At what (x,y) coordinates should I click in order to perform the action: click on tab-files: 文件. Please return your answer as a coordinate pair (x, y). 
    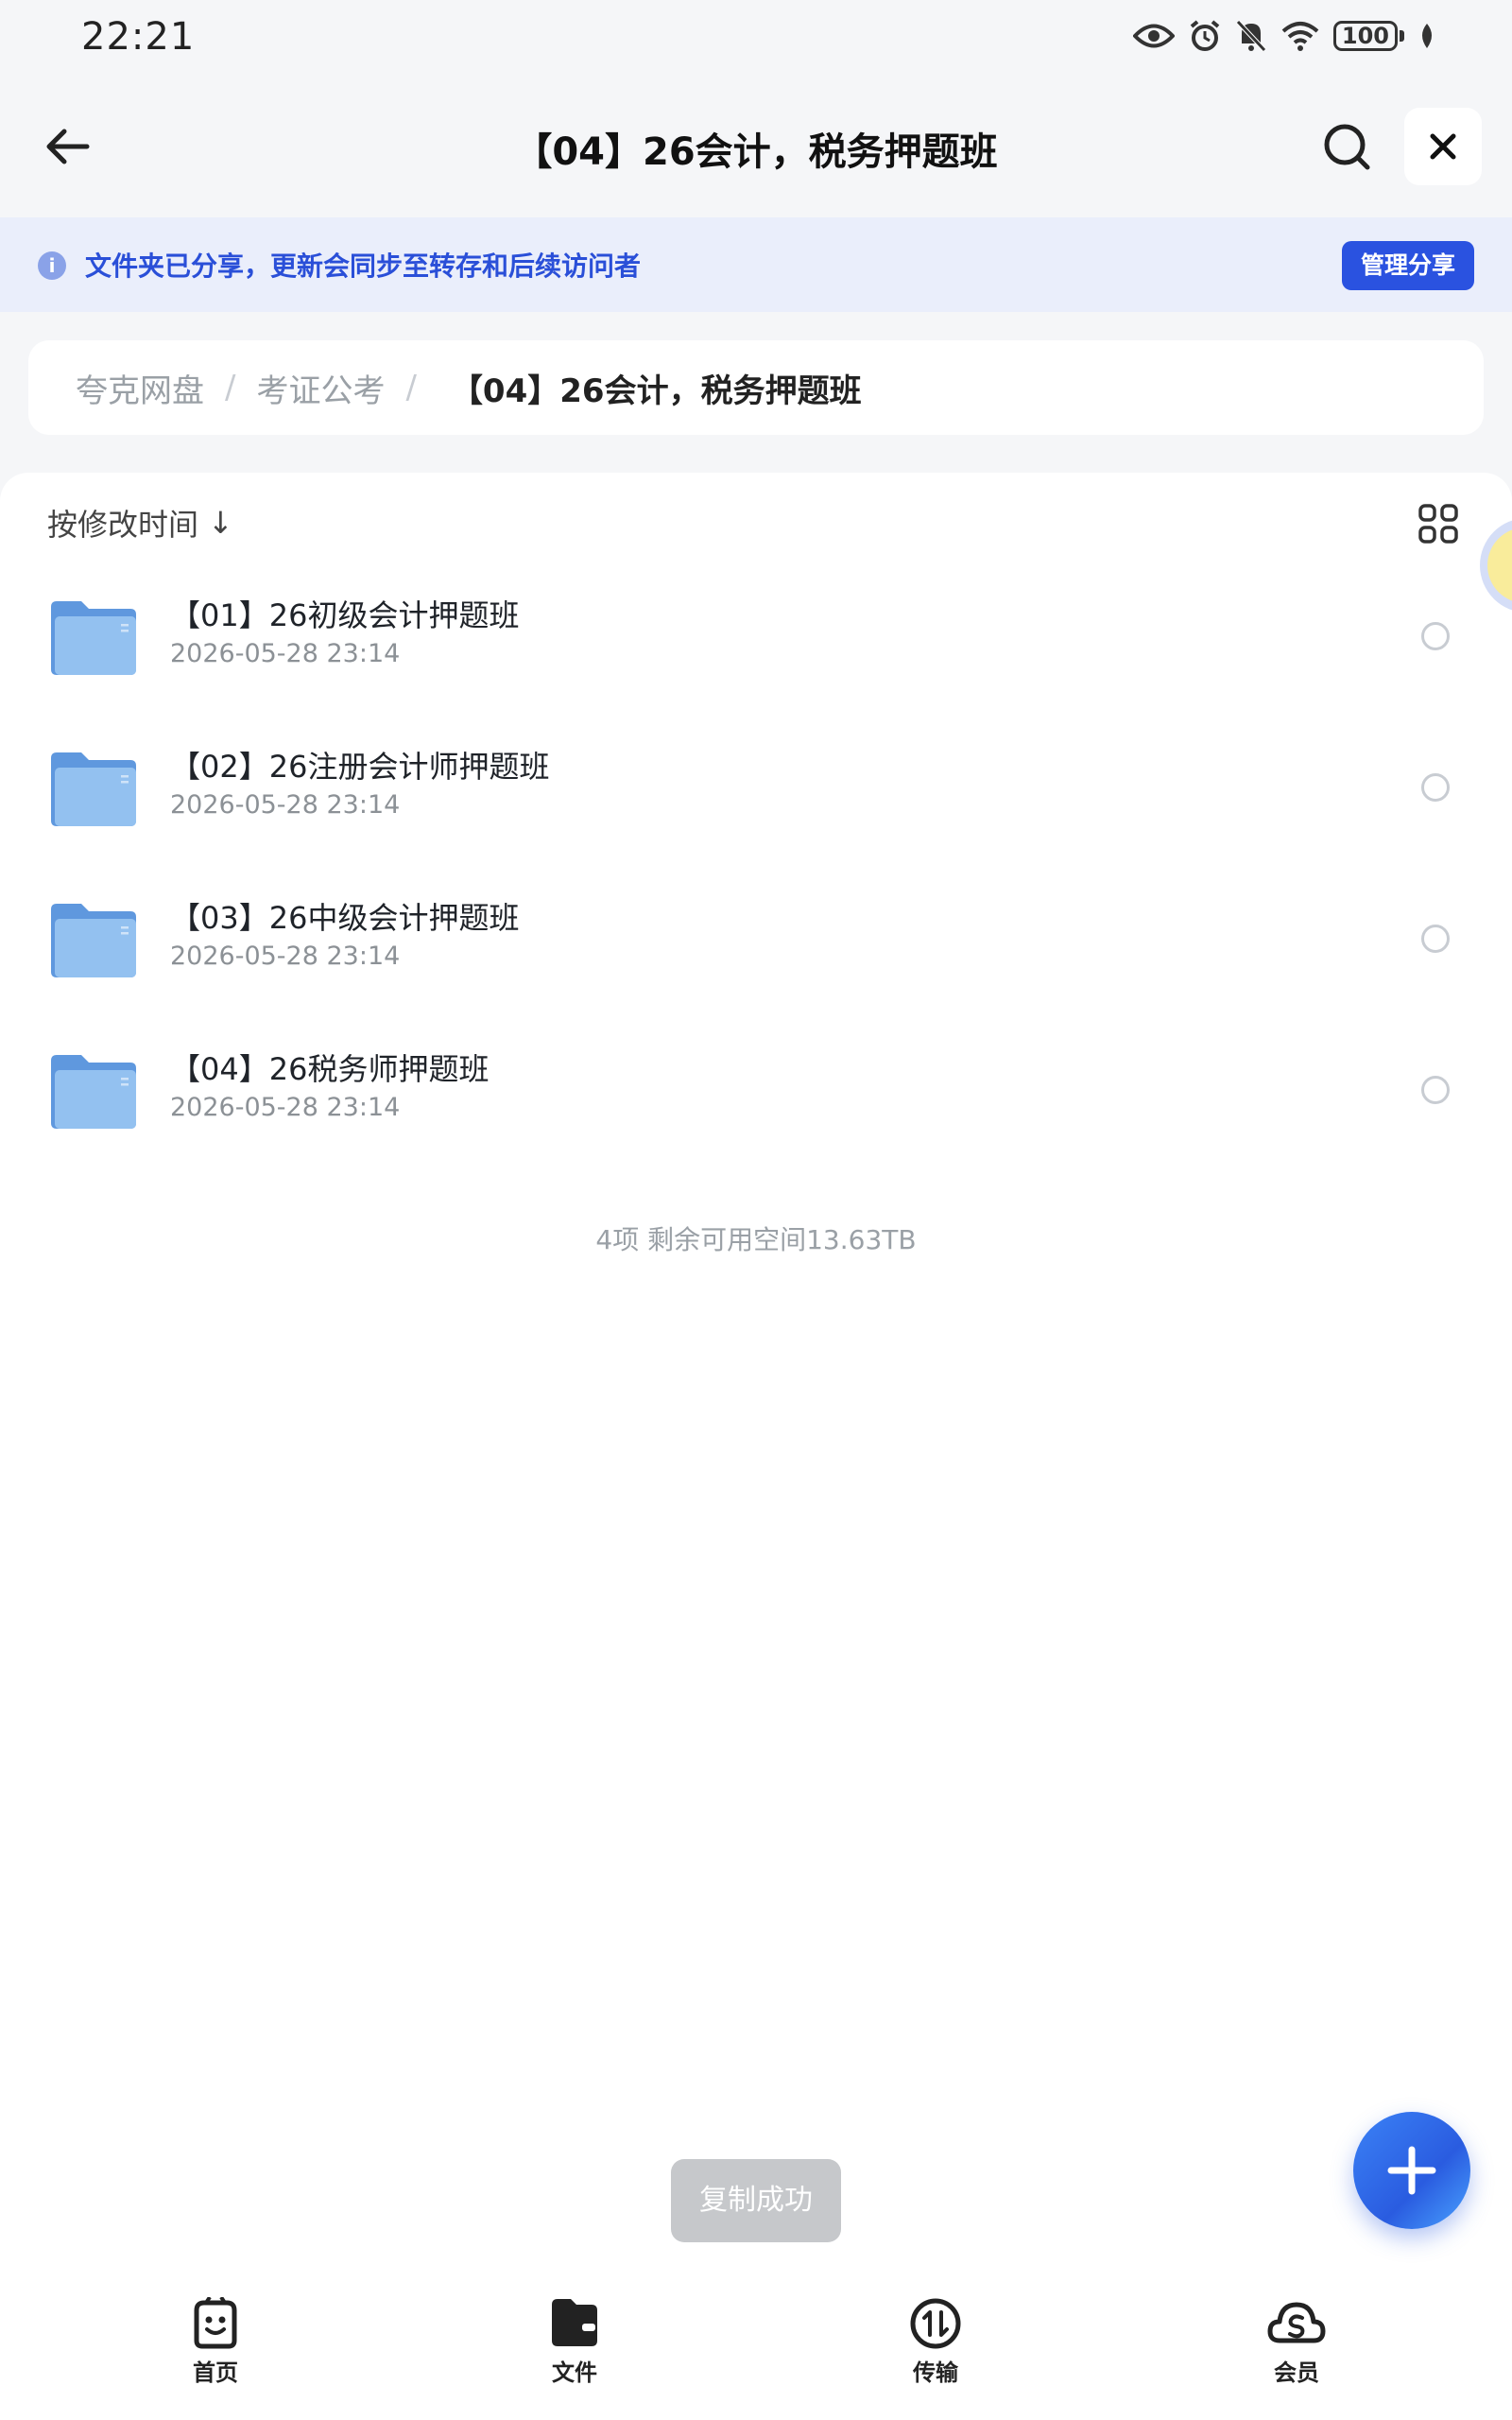
    Looking at the image, I should click on (574, 2342).